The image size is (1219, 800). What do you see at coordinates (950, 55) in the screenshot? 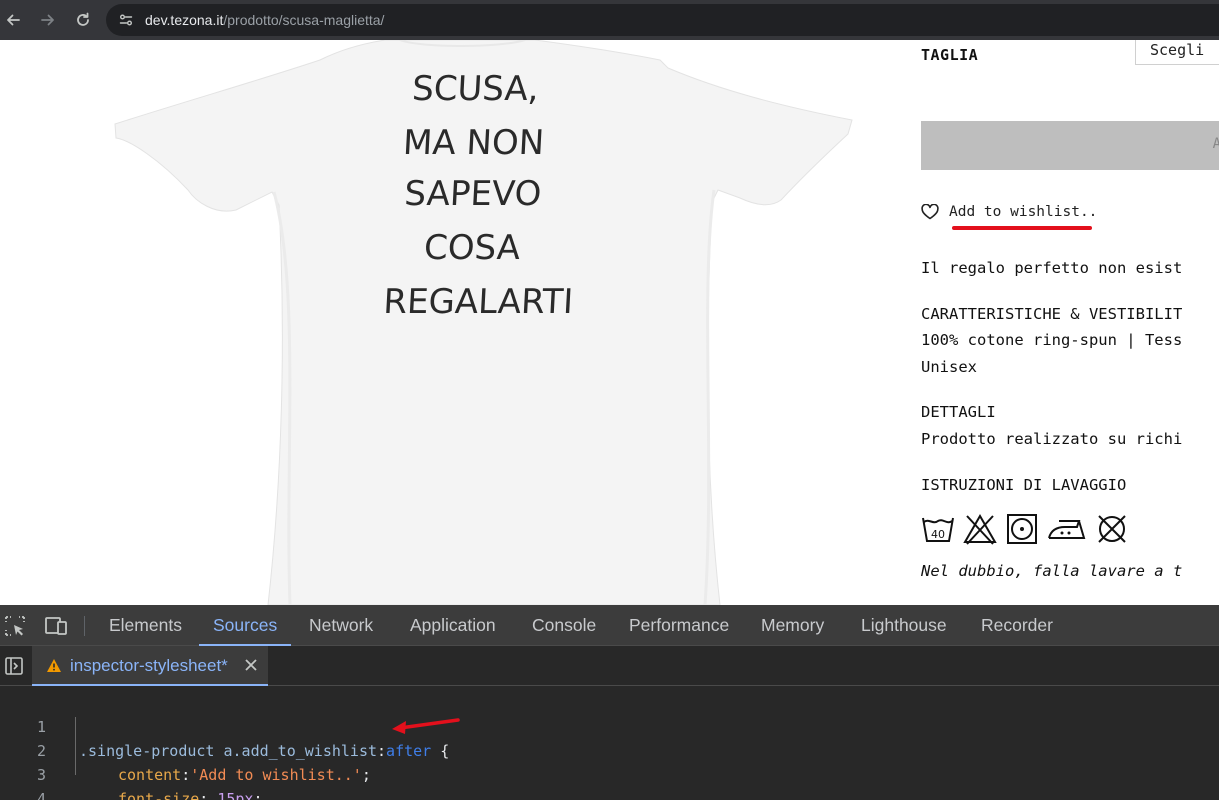
I see `size-label: TAGLIA` at bounding box center [950, 55].